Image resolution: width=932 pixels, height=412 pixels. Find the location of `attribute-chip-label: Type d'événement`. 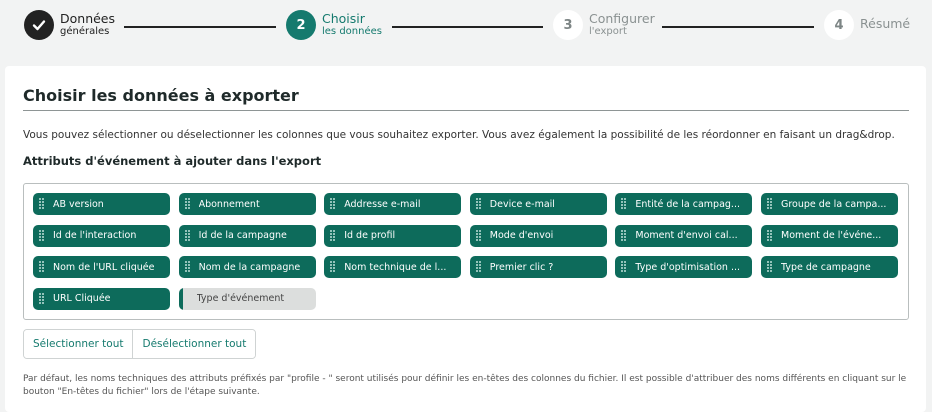

attribute-chip-label: Type d'événement is located at coordinates (240, 298).